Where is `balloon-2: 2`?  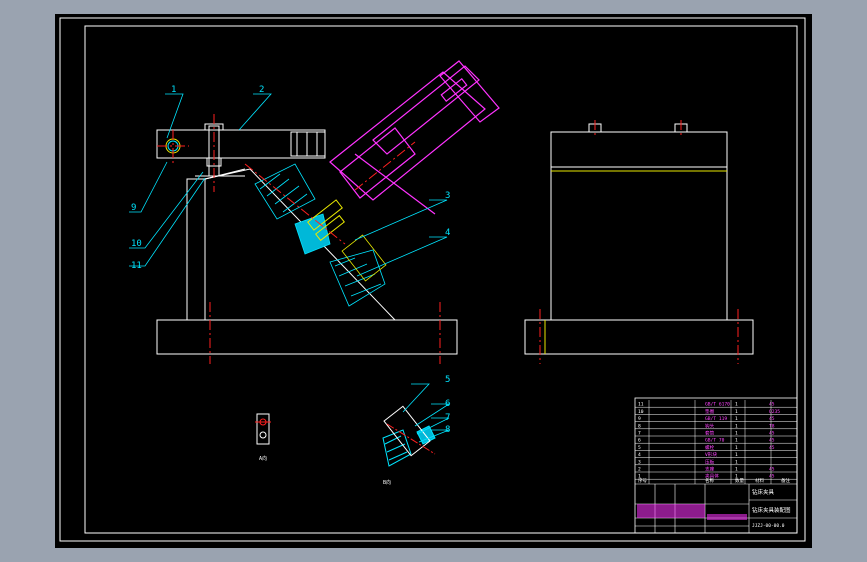
balloon-2: 2 is located at coordinates (261, 90).